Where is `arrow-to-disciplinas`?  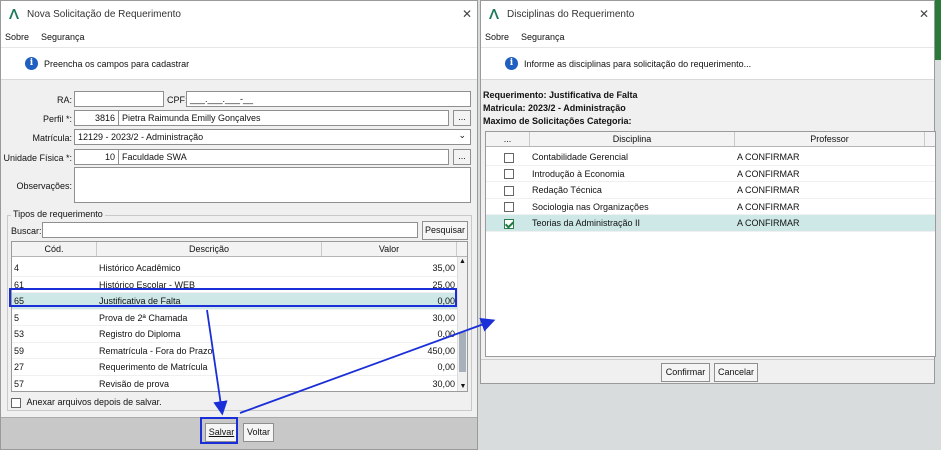
arrow-to-disciplinas is located at coordinates (367, 365).